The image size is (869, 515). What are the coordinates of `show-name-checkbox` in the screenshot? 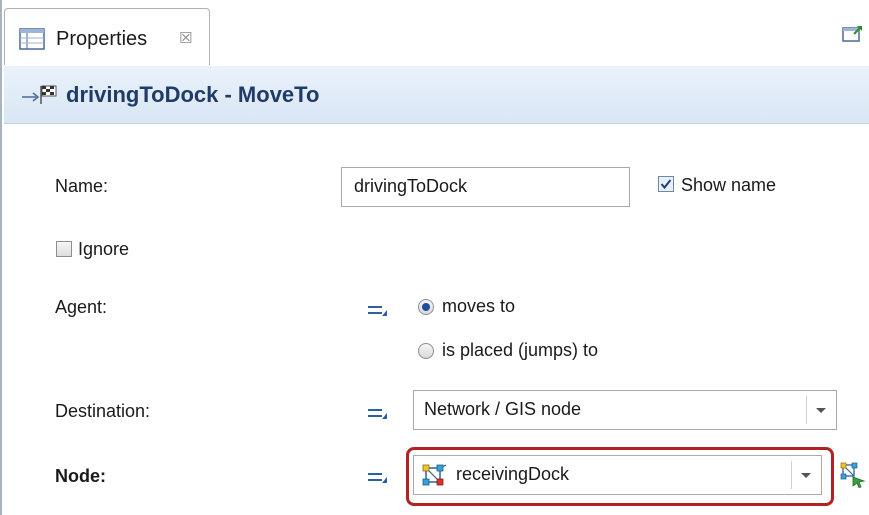 It's located at (666, 184).